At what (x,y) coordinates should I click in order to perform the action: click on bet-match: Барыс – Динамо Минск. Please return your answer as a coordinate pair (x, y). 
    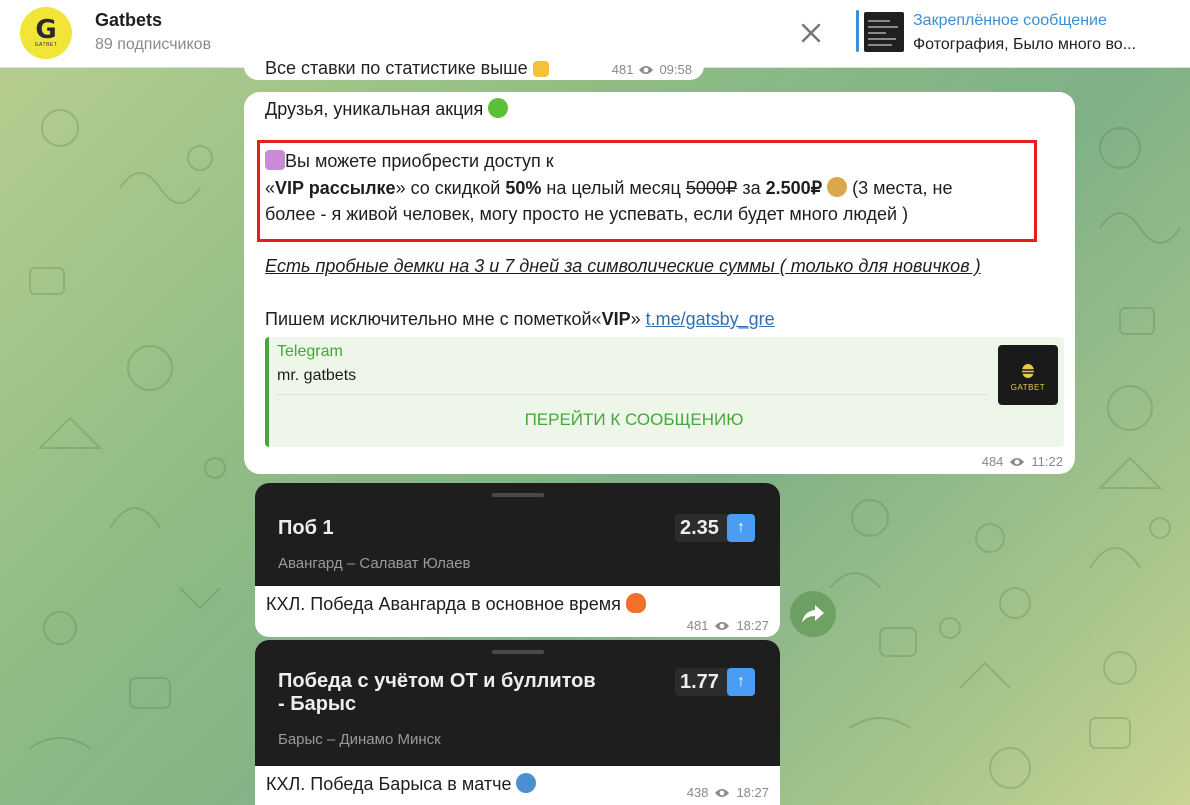
    Looking at the image, I should click on (359, 739).